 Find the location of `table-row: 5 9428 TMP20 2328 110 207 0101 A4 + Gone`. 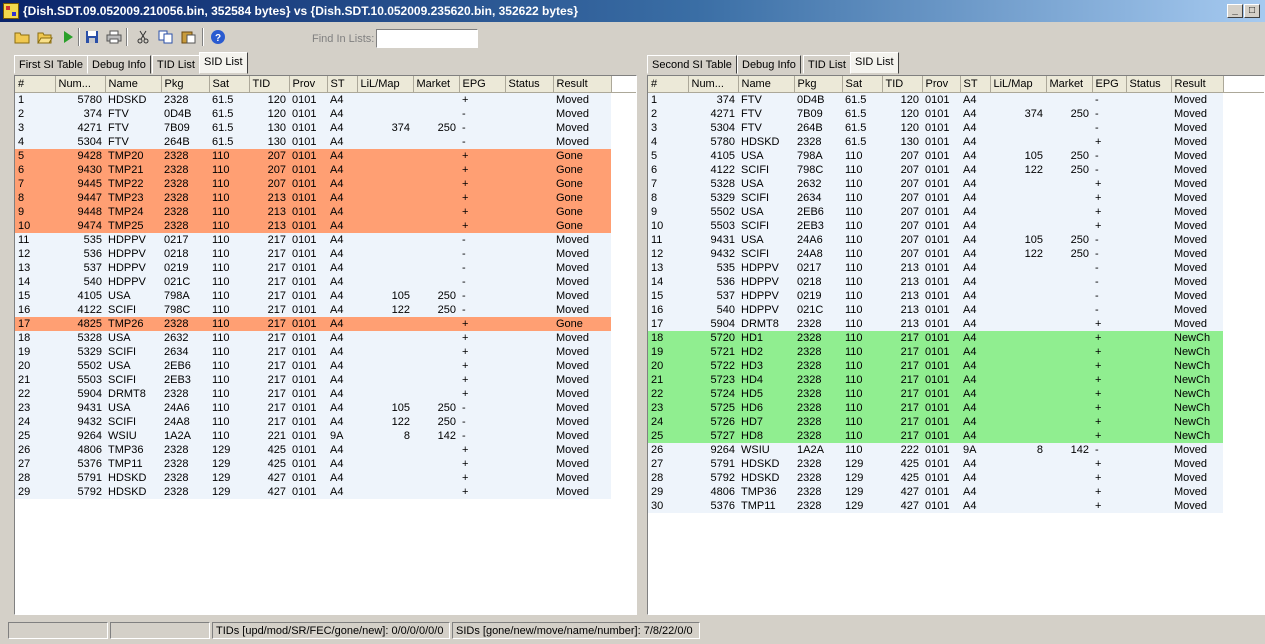

table-row: 5 9428 TMP20 2328 110 207 0101 A4 + Gone is located at coordinates (325, 156).